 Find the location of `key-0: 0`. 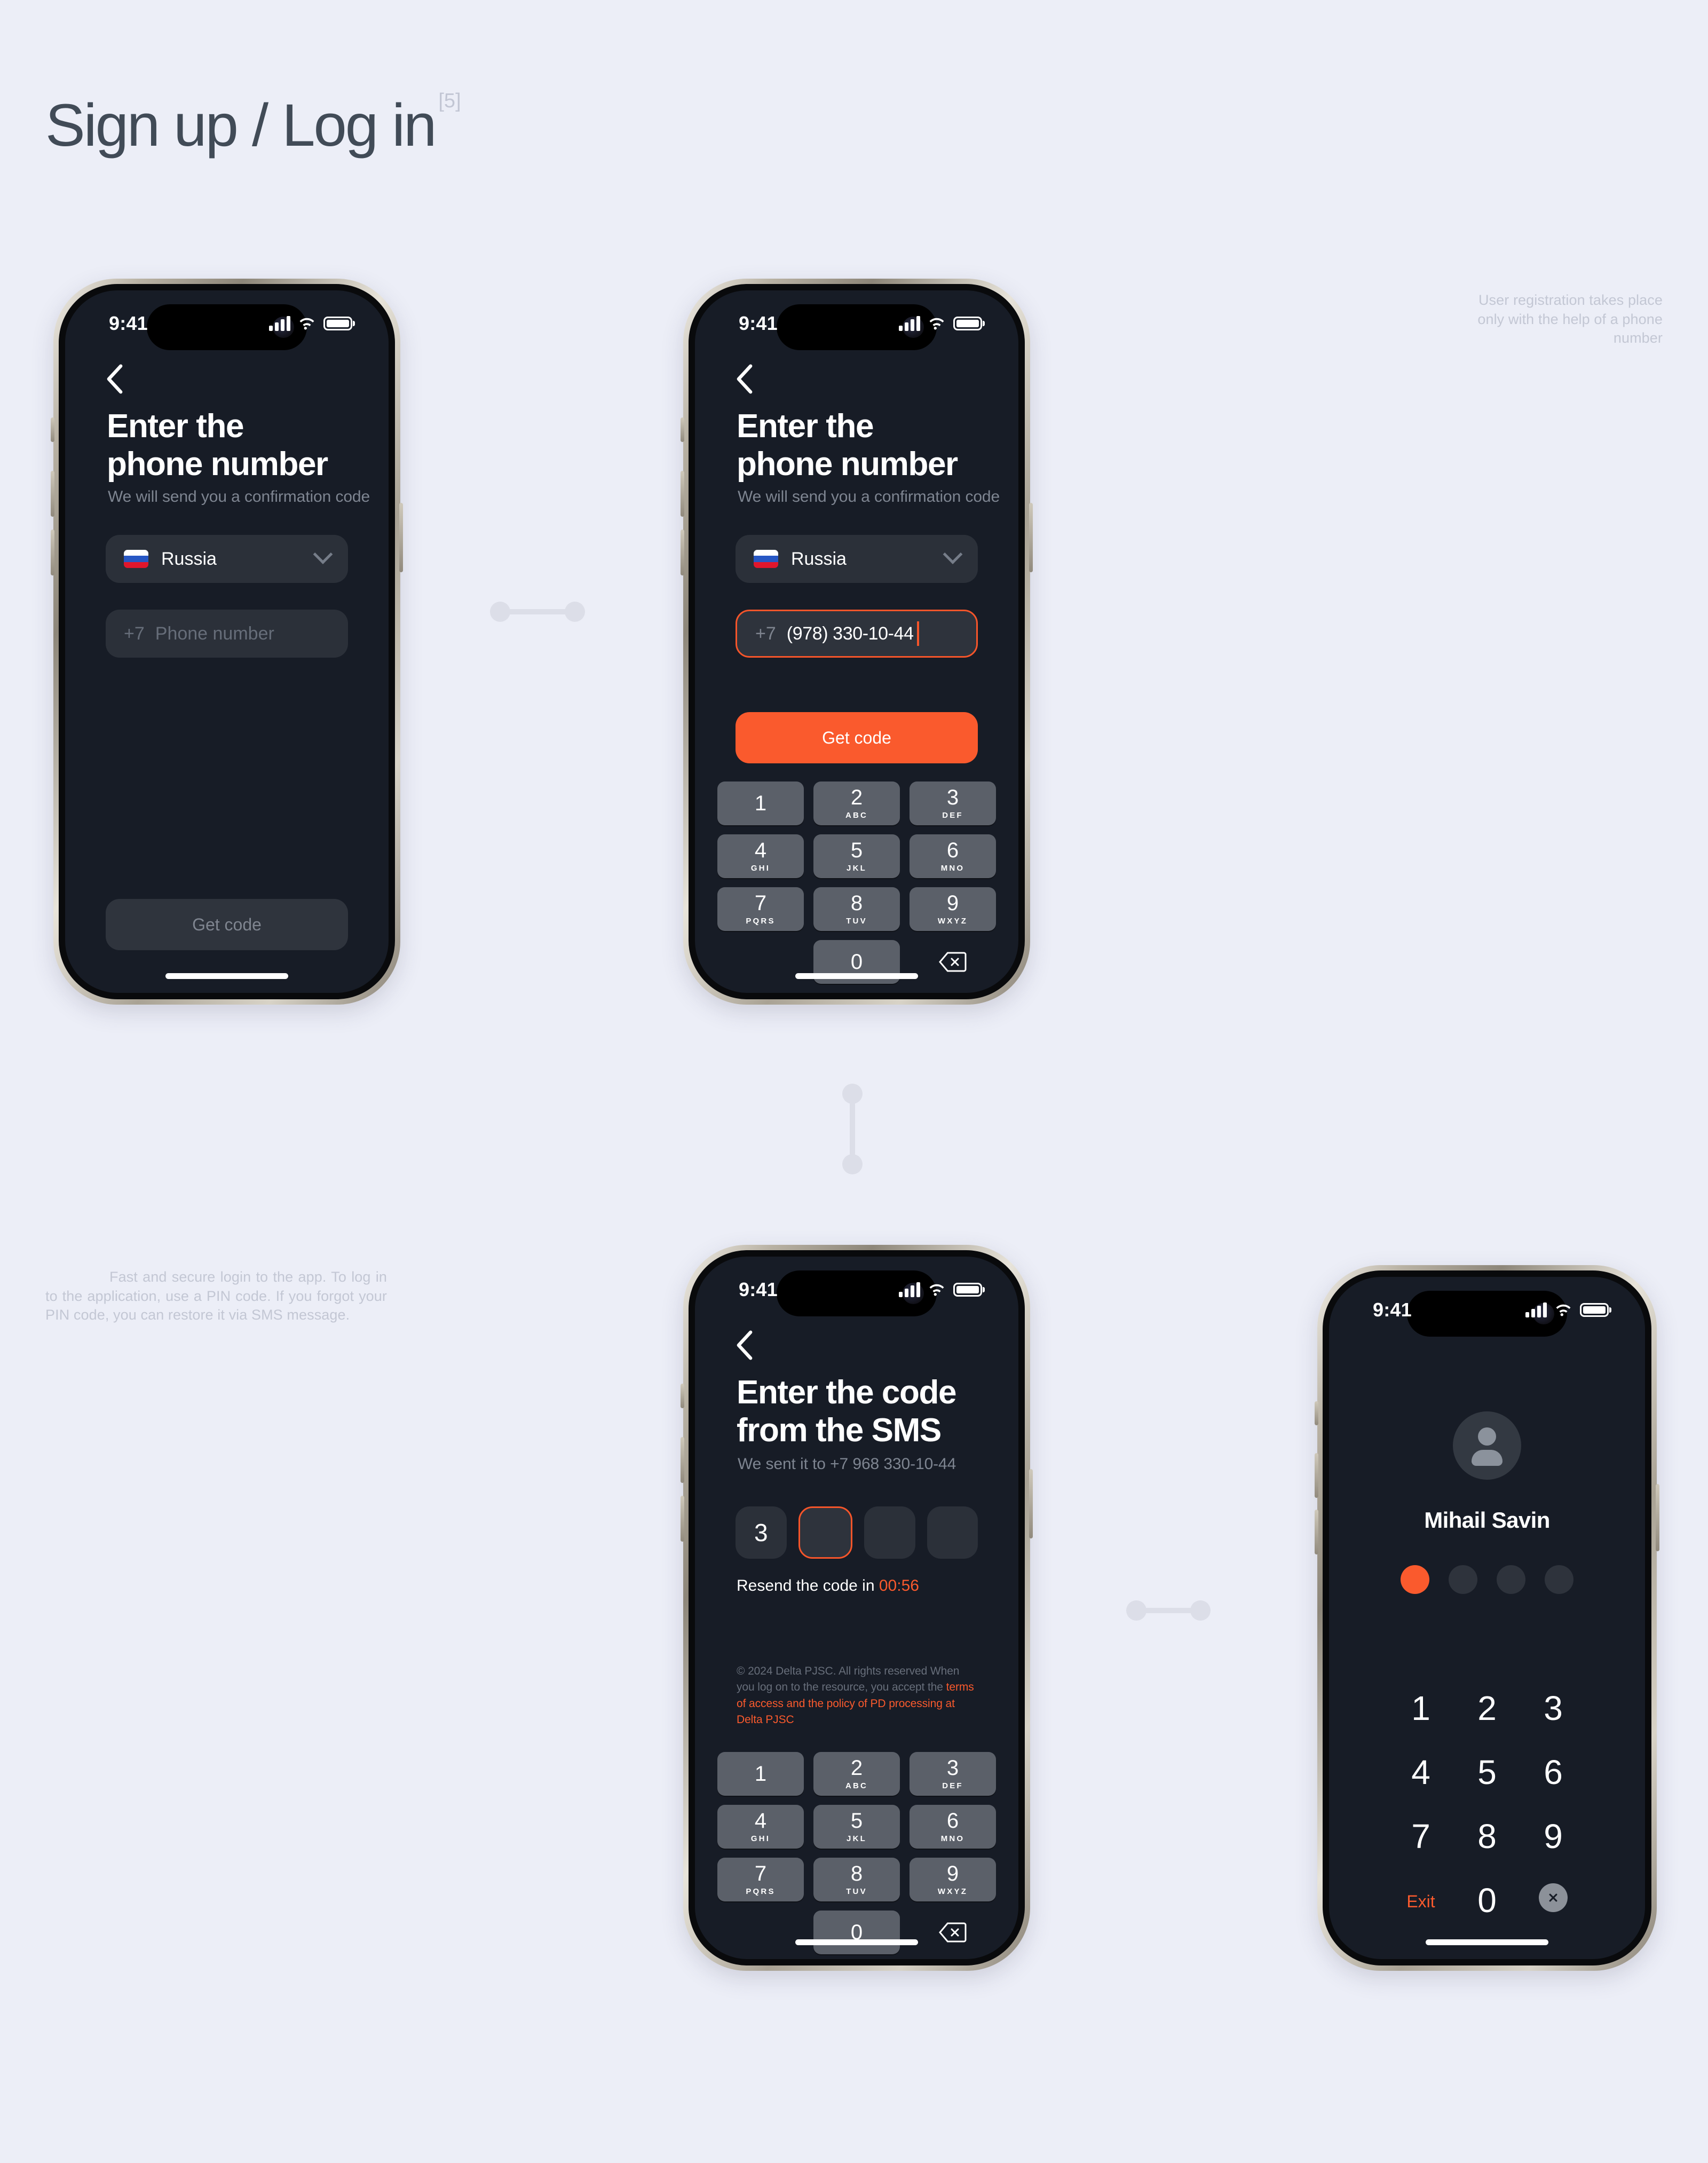

key-0: 0 is located at coordinates (856, 1933).